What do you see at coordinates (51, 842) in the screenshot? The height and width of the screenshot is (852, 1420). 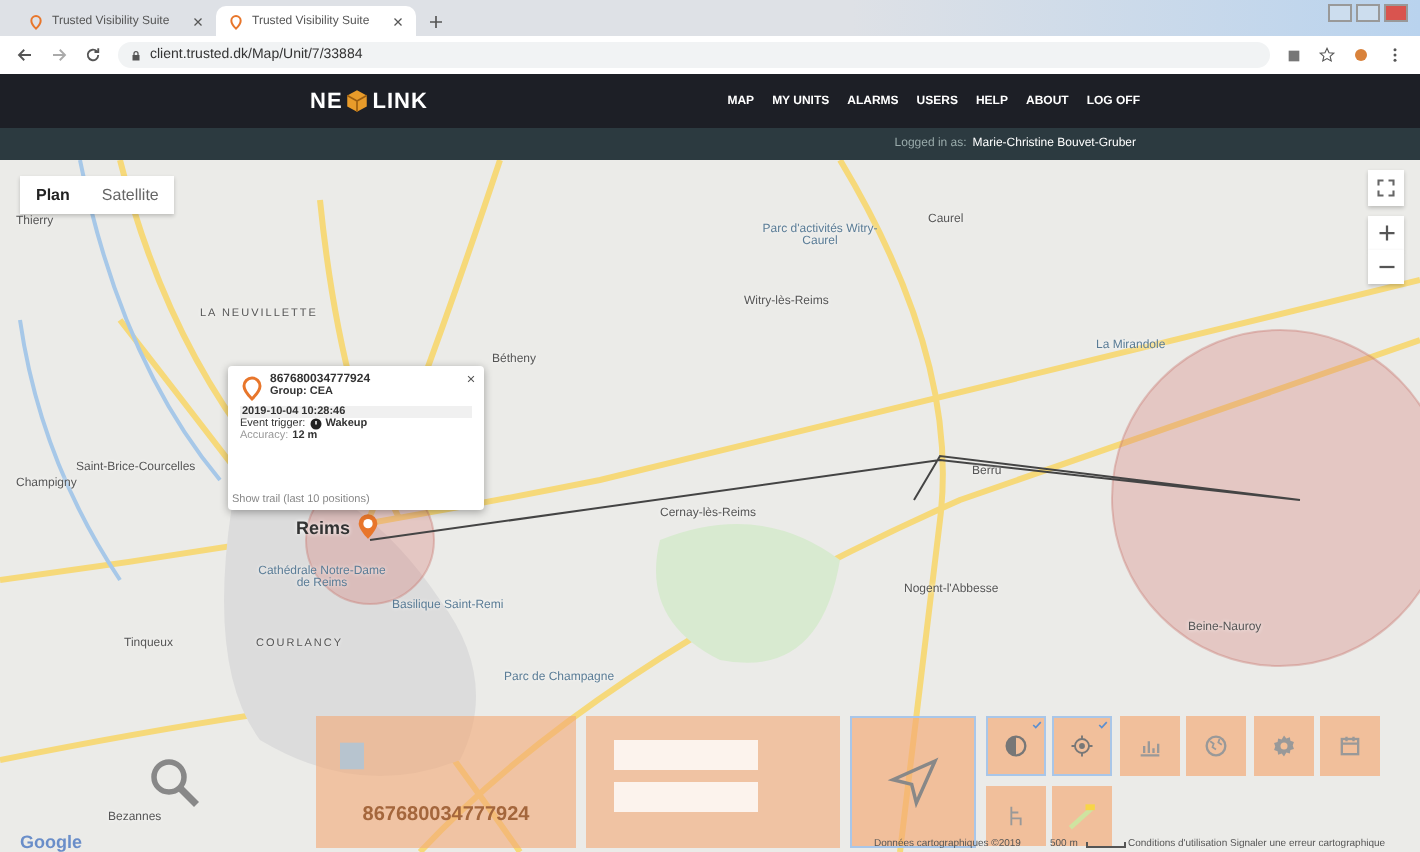 I see `google-logo-text: Google` at bounding box center [51, 842].